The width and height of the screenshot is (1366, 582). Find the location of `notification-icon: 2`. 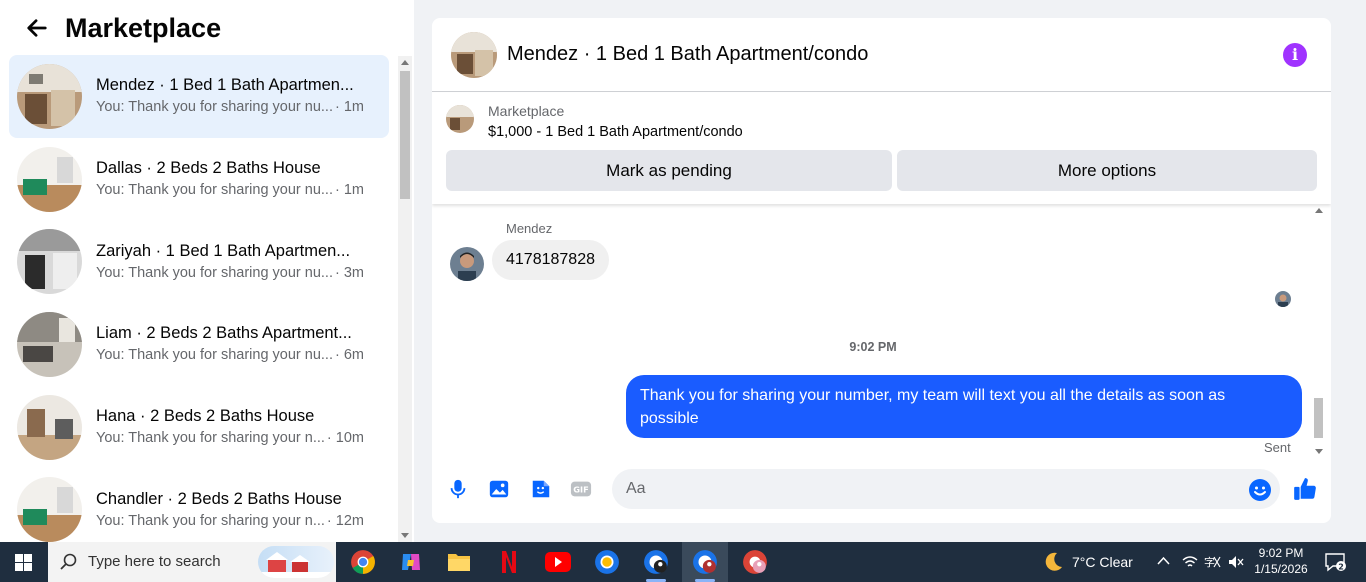

notification-icon: 2 is located at coordinates (1335, 562).